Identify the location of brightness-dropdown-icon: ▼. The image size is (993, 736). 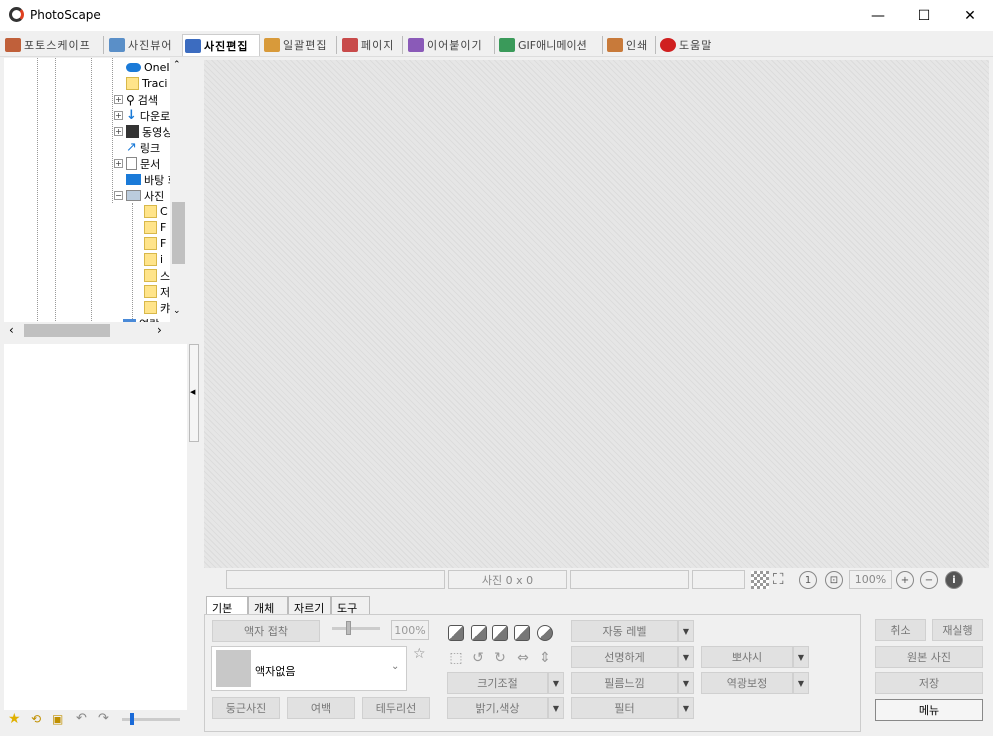
(556, 708).